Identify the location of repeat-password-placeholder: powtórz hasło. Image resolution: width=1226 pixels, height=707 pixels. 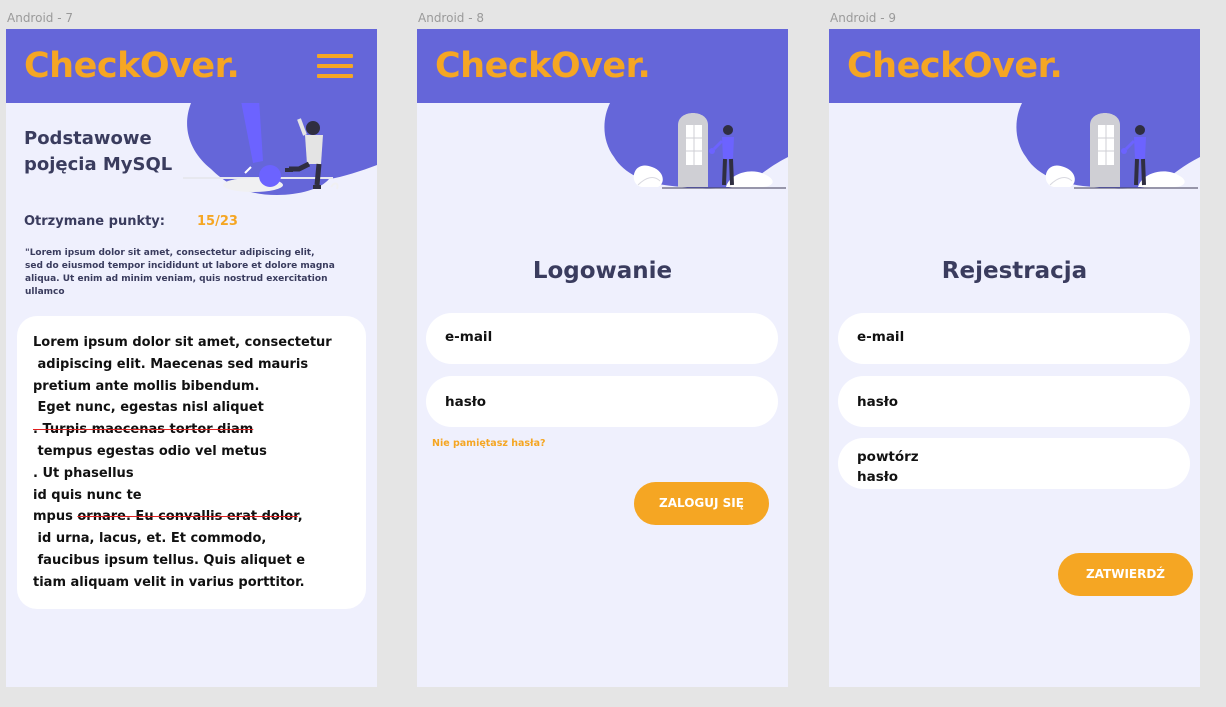
(888, 467).